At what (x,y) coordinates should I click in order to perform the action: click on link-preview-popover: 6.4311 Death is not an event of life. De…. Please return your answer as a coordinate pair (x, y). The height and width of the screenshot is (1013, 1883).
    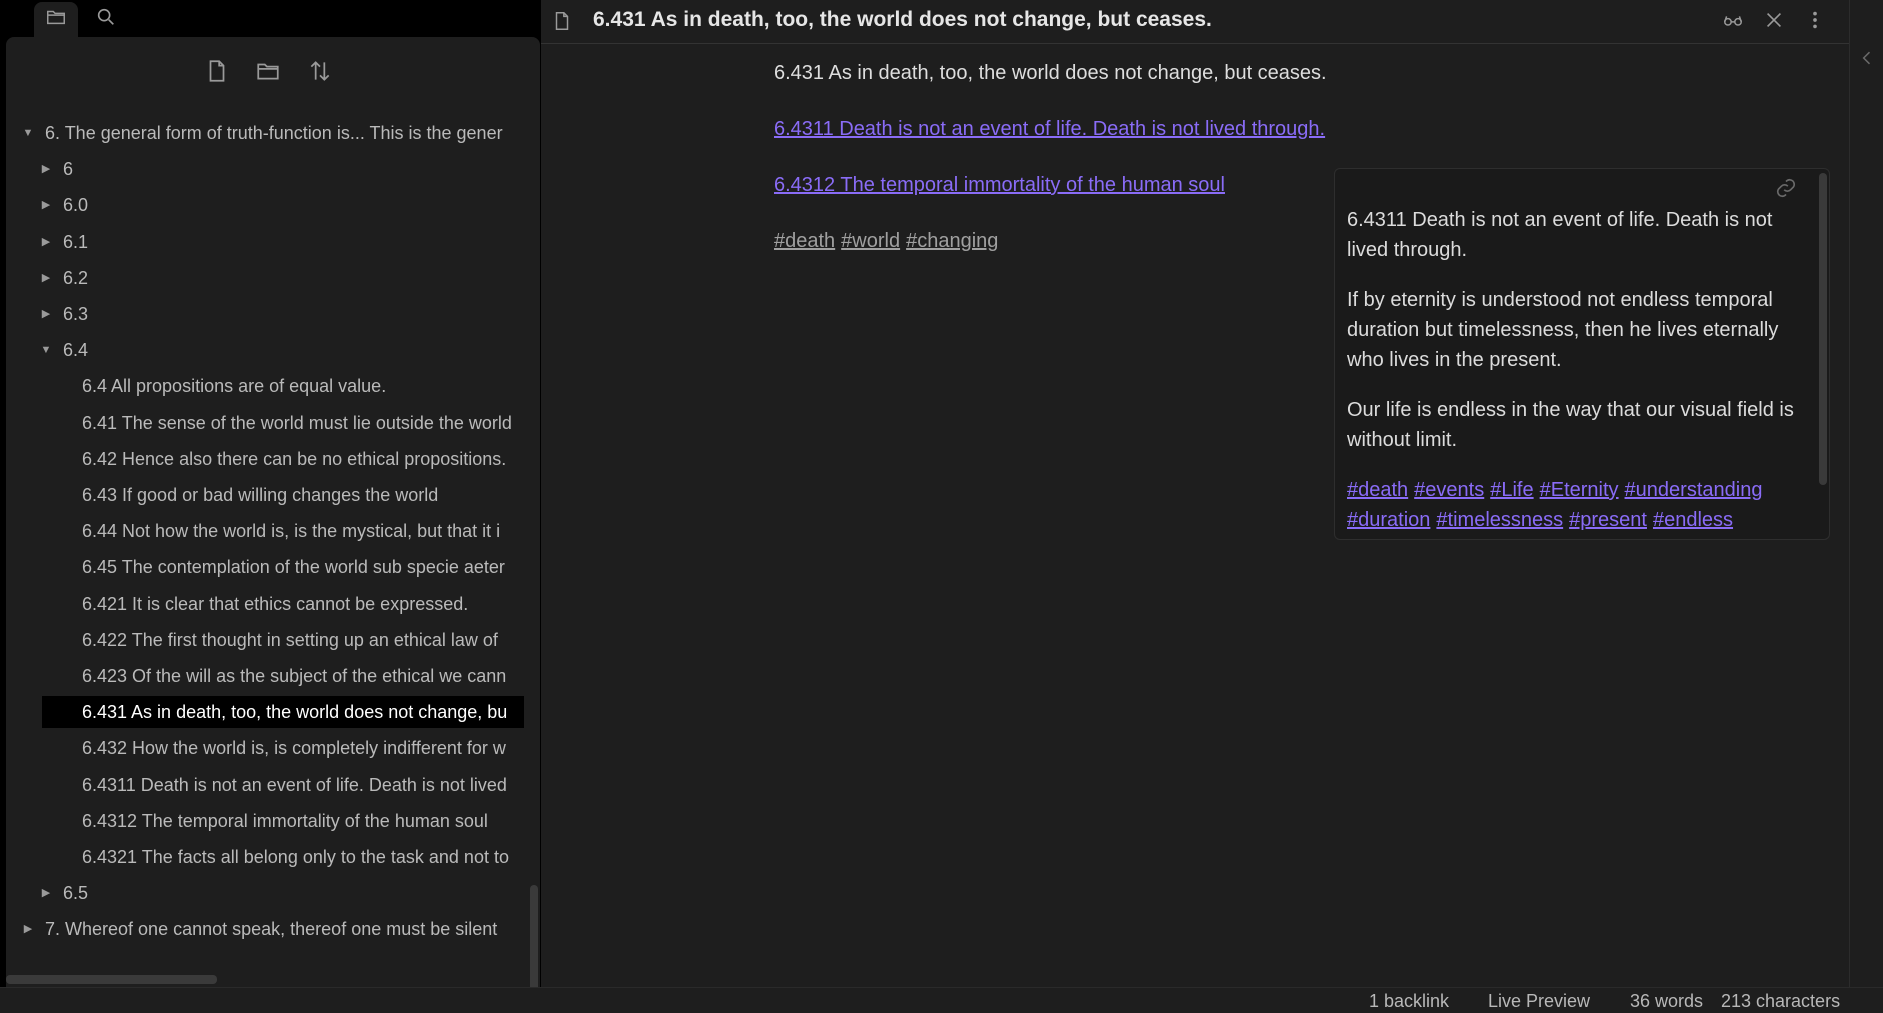
    Looking at the image, I should click on (1582, 354).